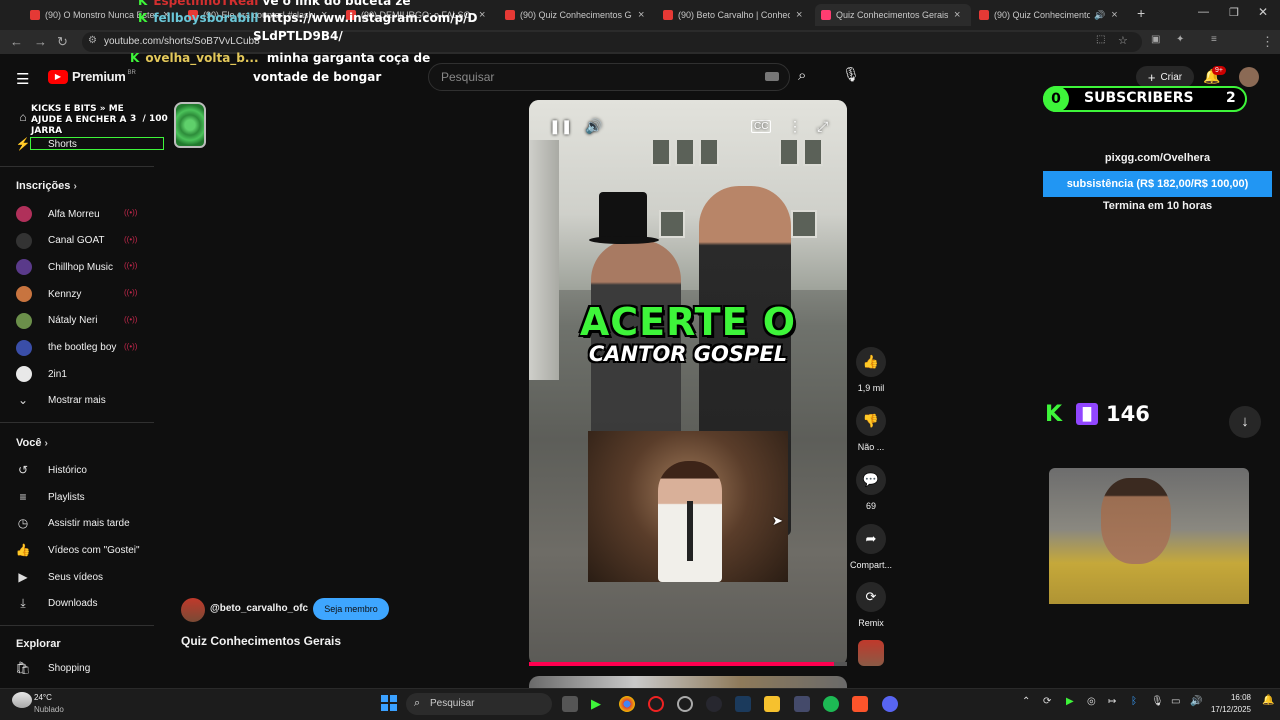 This screenshot has width=1280, height=720. I want to click on new-tab-icon: +, so click(1141, 13).